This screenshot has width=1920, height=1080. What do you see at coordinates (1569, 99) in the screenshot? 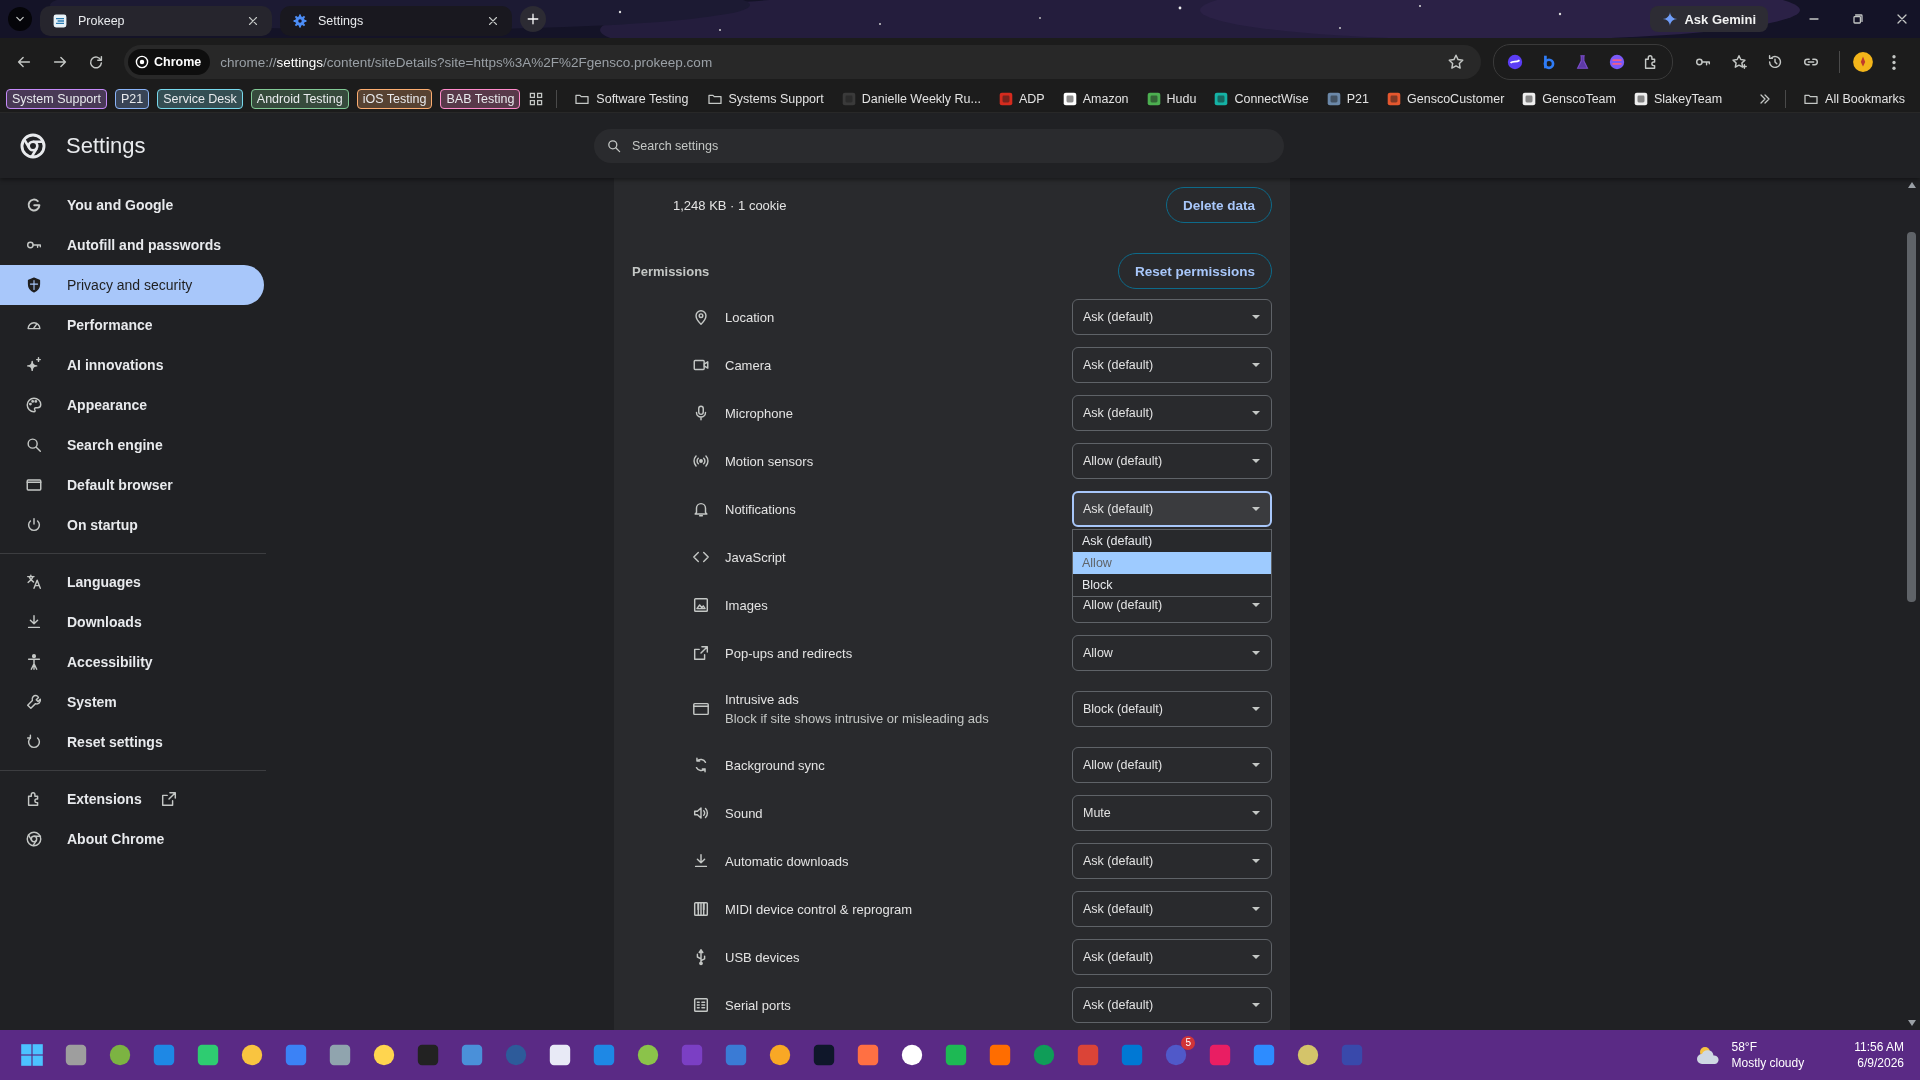
I see `bookmark-link: GenscoTeam` at bounding box center [1569, 99].